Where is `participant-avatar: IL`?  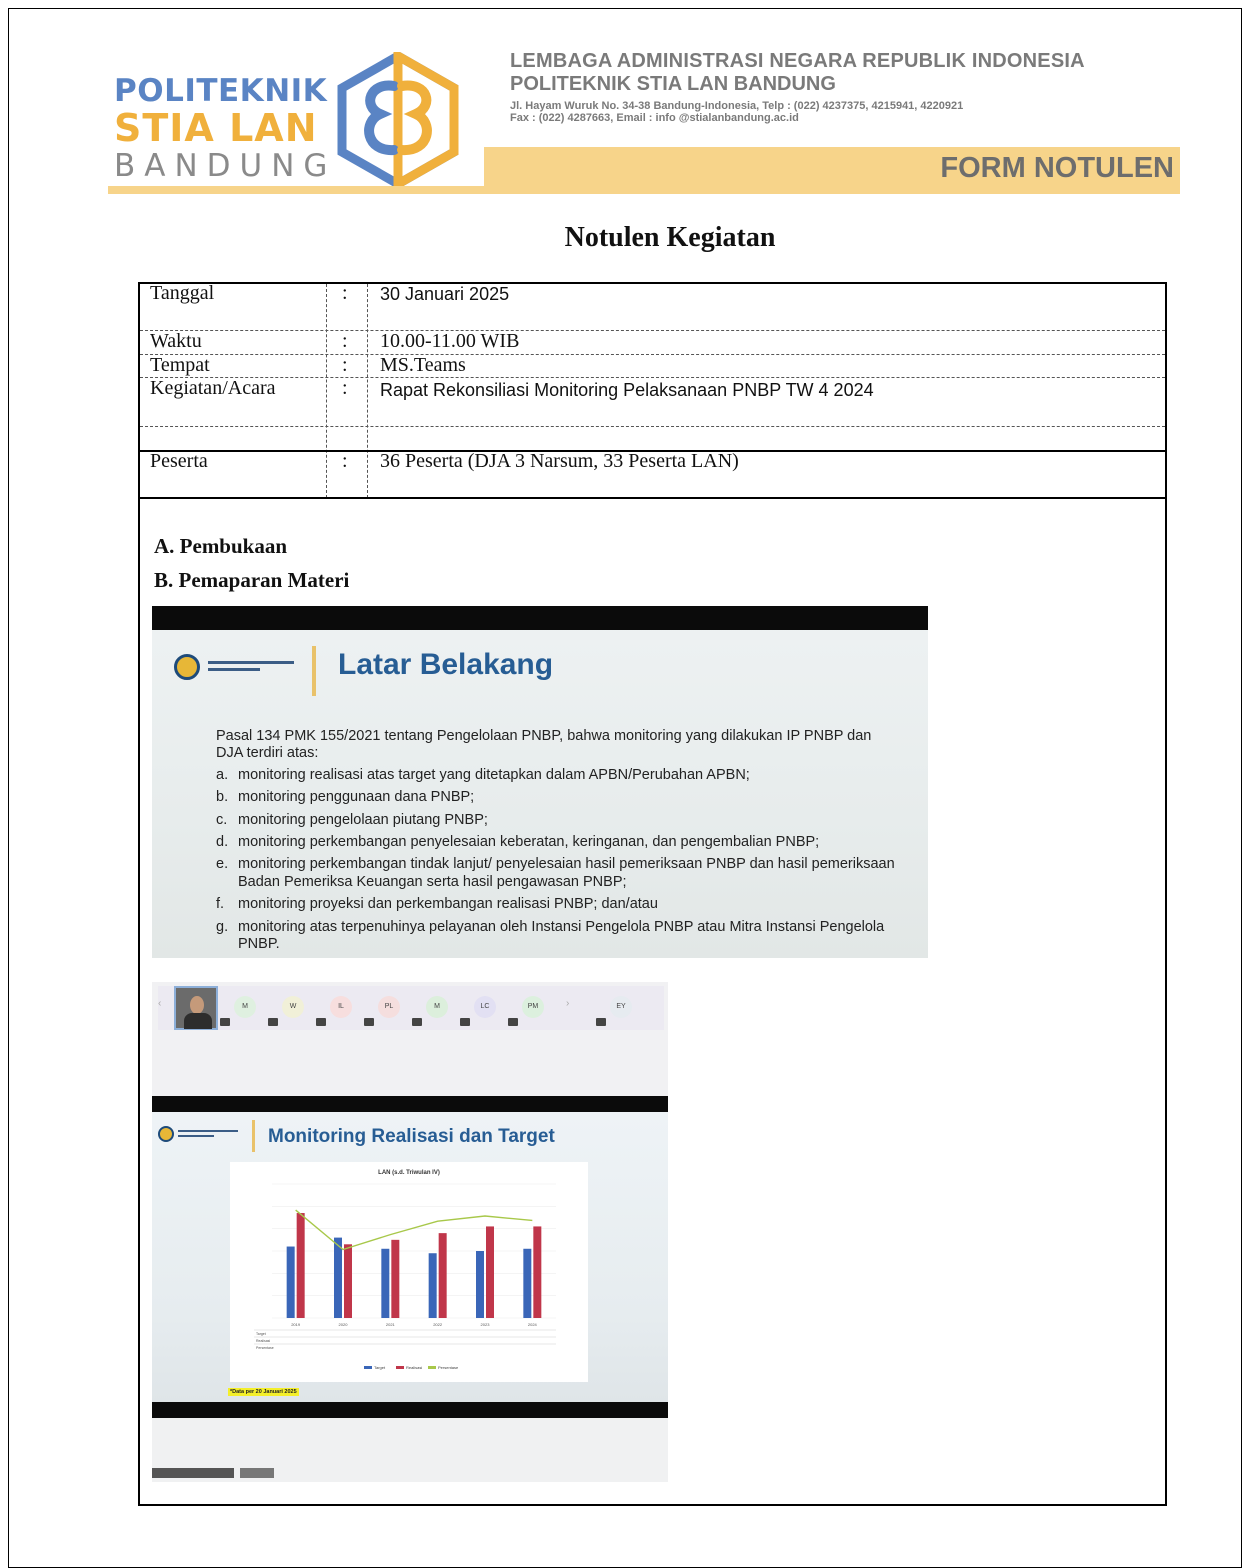
participant-avatar: IL is located at coordinates (341, 1007).